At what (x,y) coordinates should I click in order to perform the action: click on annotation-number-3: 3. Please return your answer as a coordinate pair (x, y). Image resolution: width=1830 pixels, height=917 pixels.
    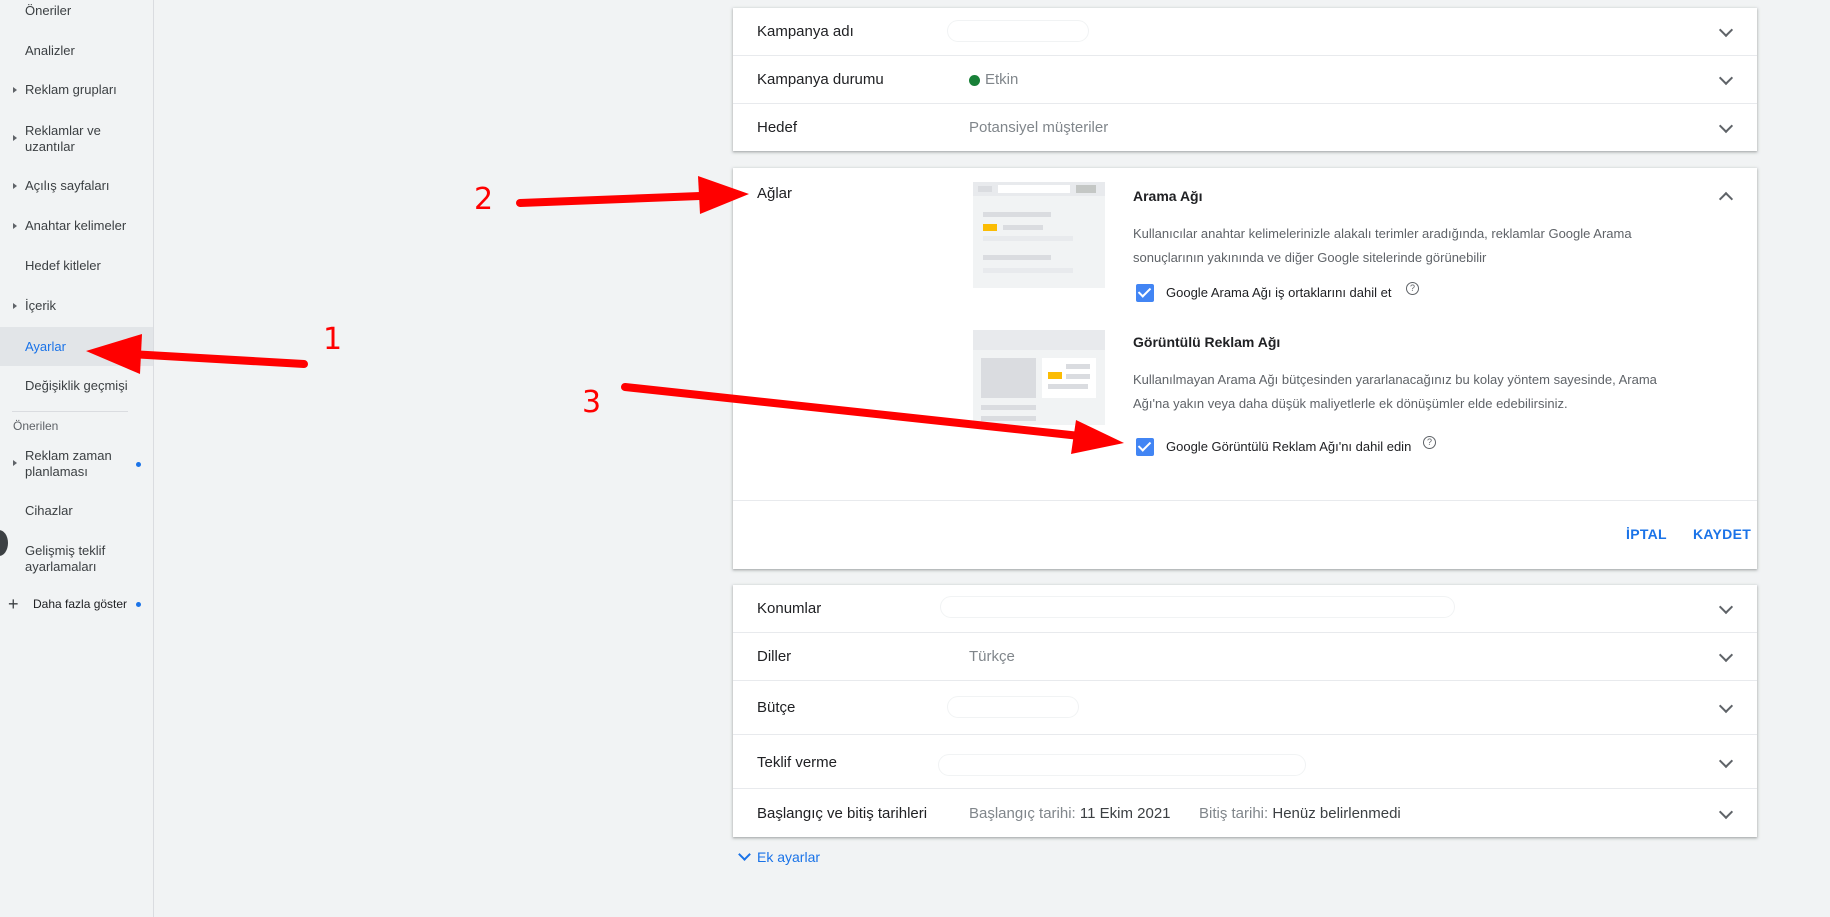
    Looking at the image, I should click on (592, 402).